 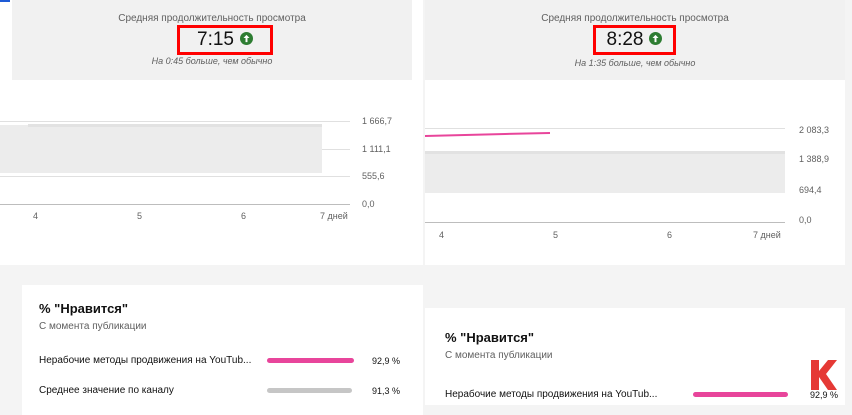 I want to click on y-tick: 2 083,3, so click(x=814, y=130).